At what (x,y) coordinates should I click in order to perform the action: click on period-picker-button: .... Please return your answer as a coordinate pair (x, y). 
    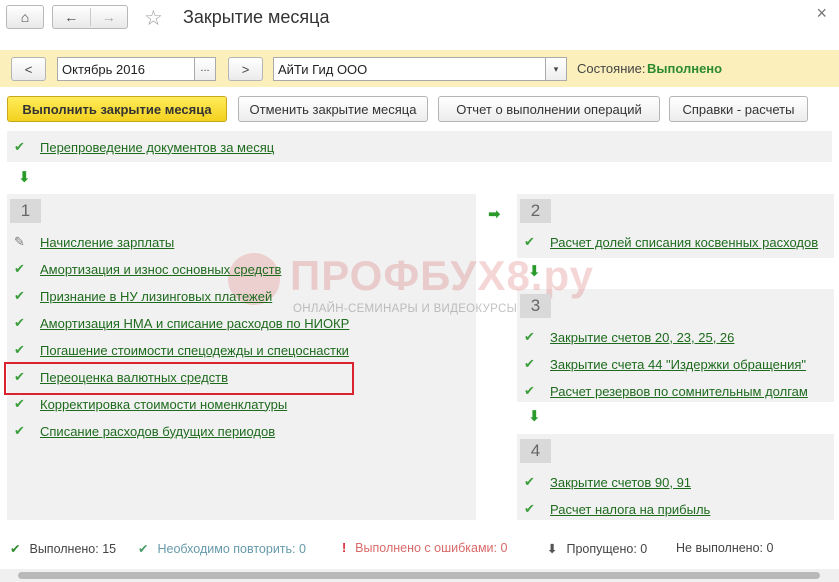
    Looking at the image, I should click on (205, 69).